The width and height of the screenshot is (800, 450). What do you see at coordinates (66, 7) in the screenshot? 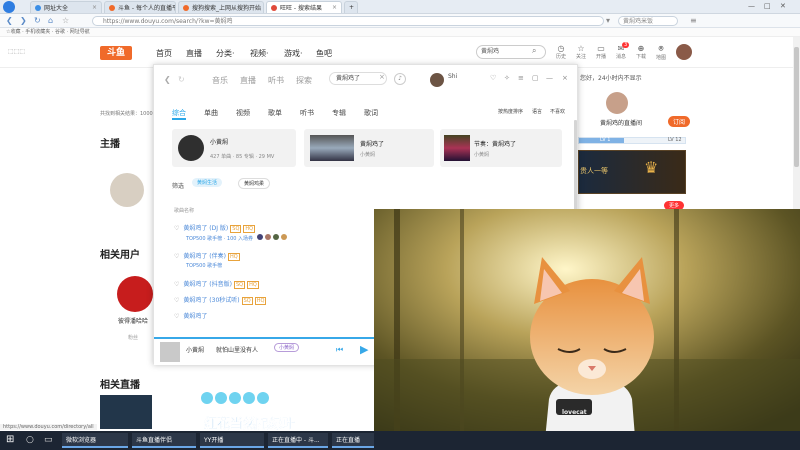
I see `tab-1: 网址大全 ×` at bounding box center [66, 7].